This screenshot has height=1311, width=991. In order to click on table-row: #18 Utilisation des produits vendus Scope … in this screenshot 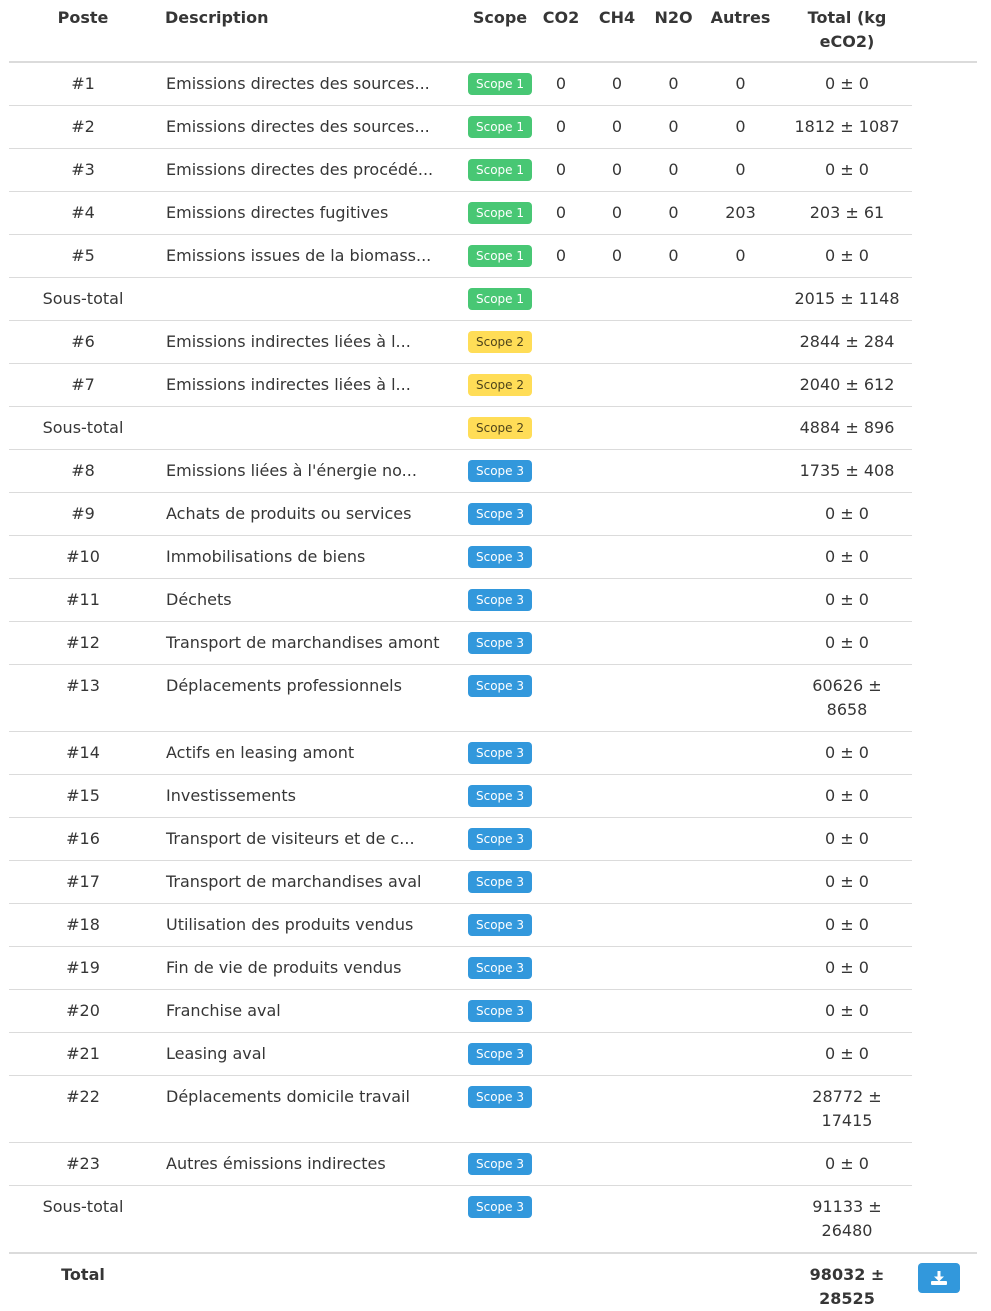, I will do `click(493, 925)`.